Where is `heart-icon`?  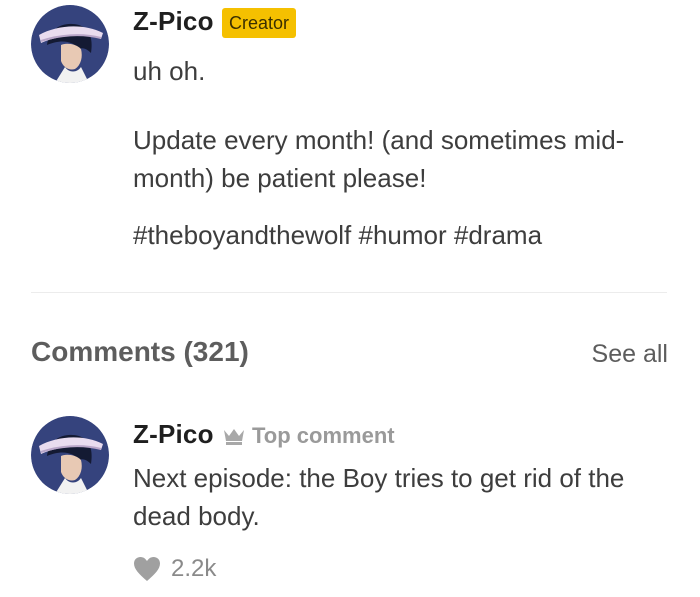 heart-icon is located at coordinates (147, 569).